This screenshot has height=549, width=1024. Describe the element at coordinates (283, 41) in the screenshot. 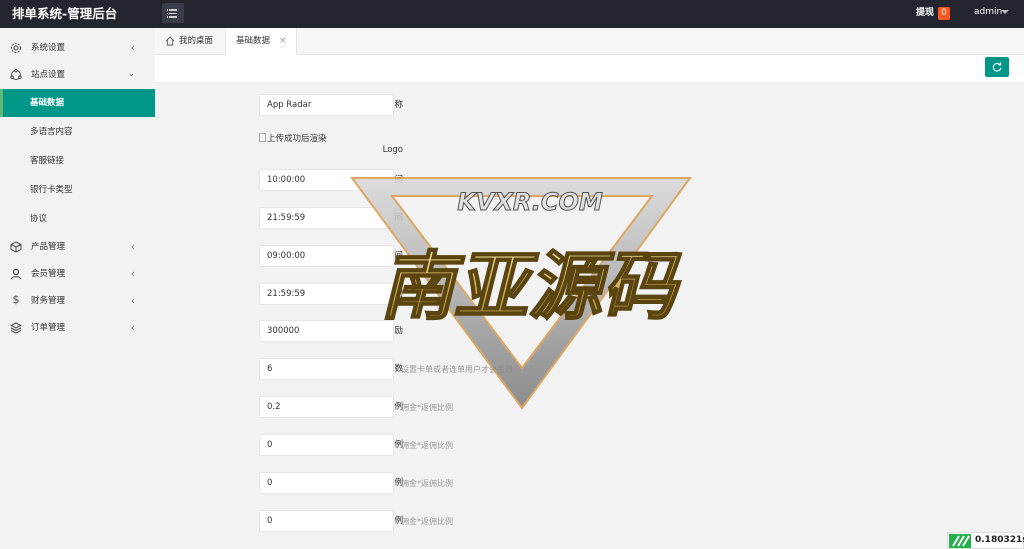

I see `close-icon: ×` at that location.